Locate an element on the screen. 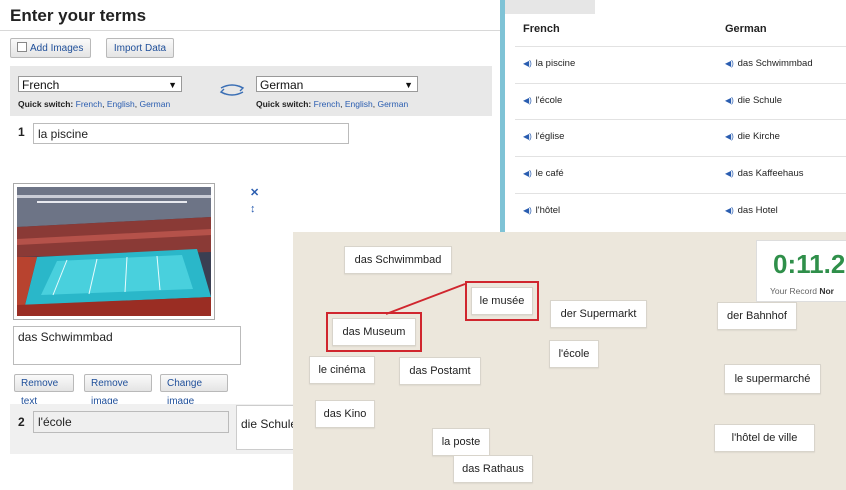 The width and height of the screenshot is (846, 490). match-card: der Bahnhof is located at coordinates (757, 316).